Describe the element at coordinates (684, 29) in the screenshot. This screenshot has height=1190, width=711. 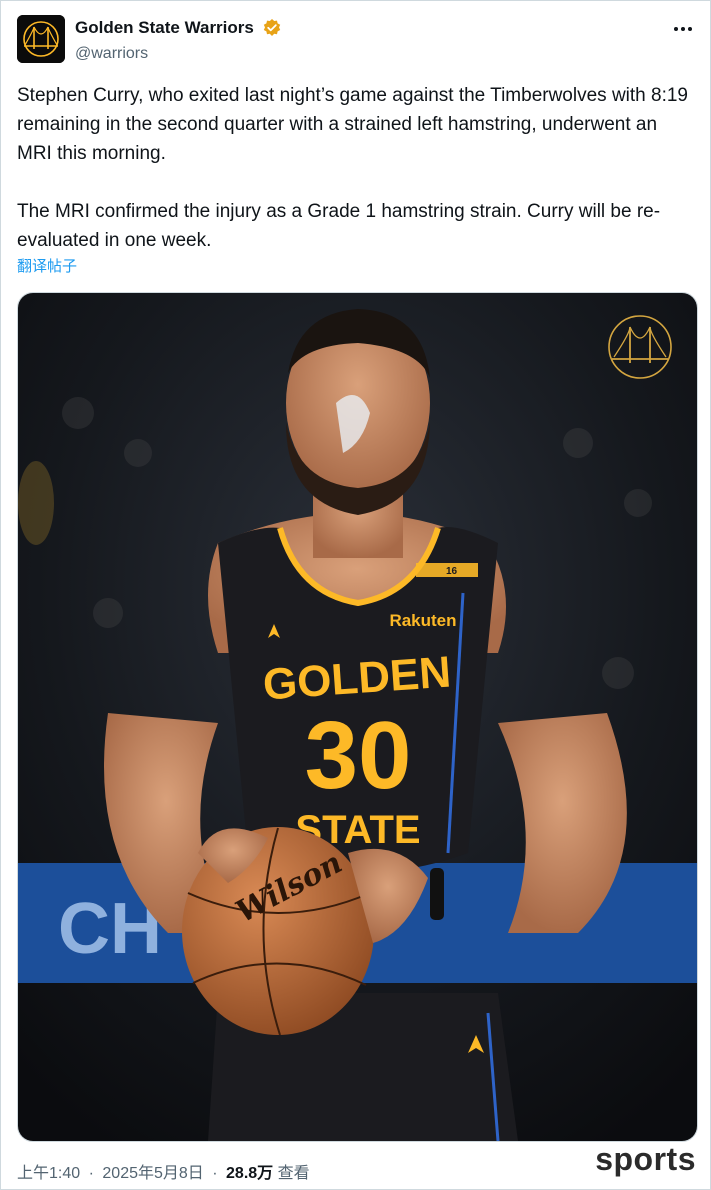
I see `more-options-icon` at that location.